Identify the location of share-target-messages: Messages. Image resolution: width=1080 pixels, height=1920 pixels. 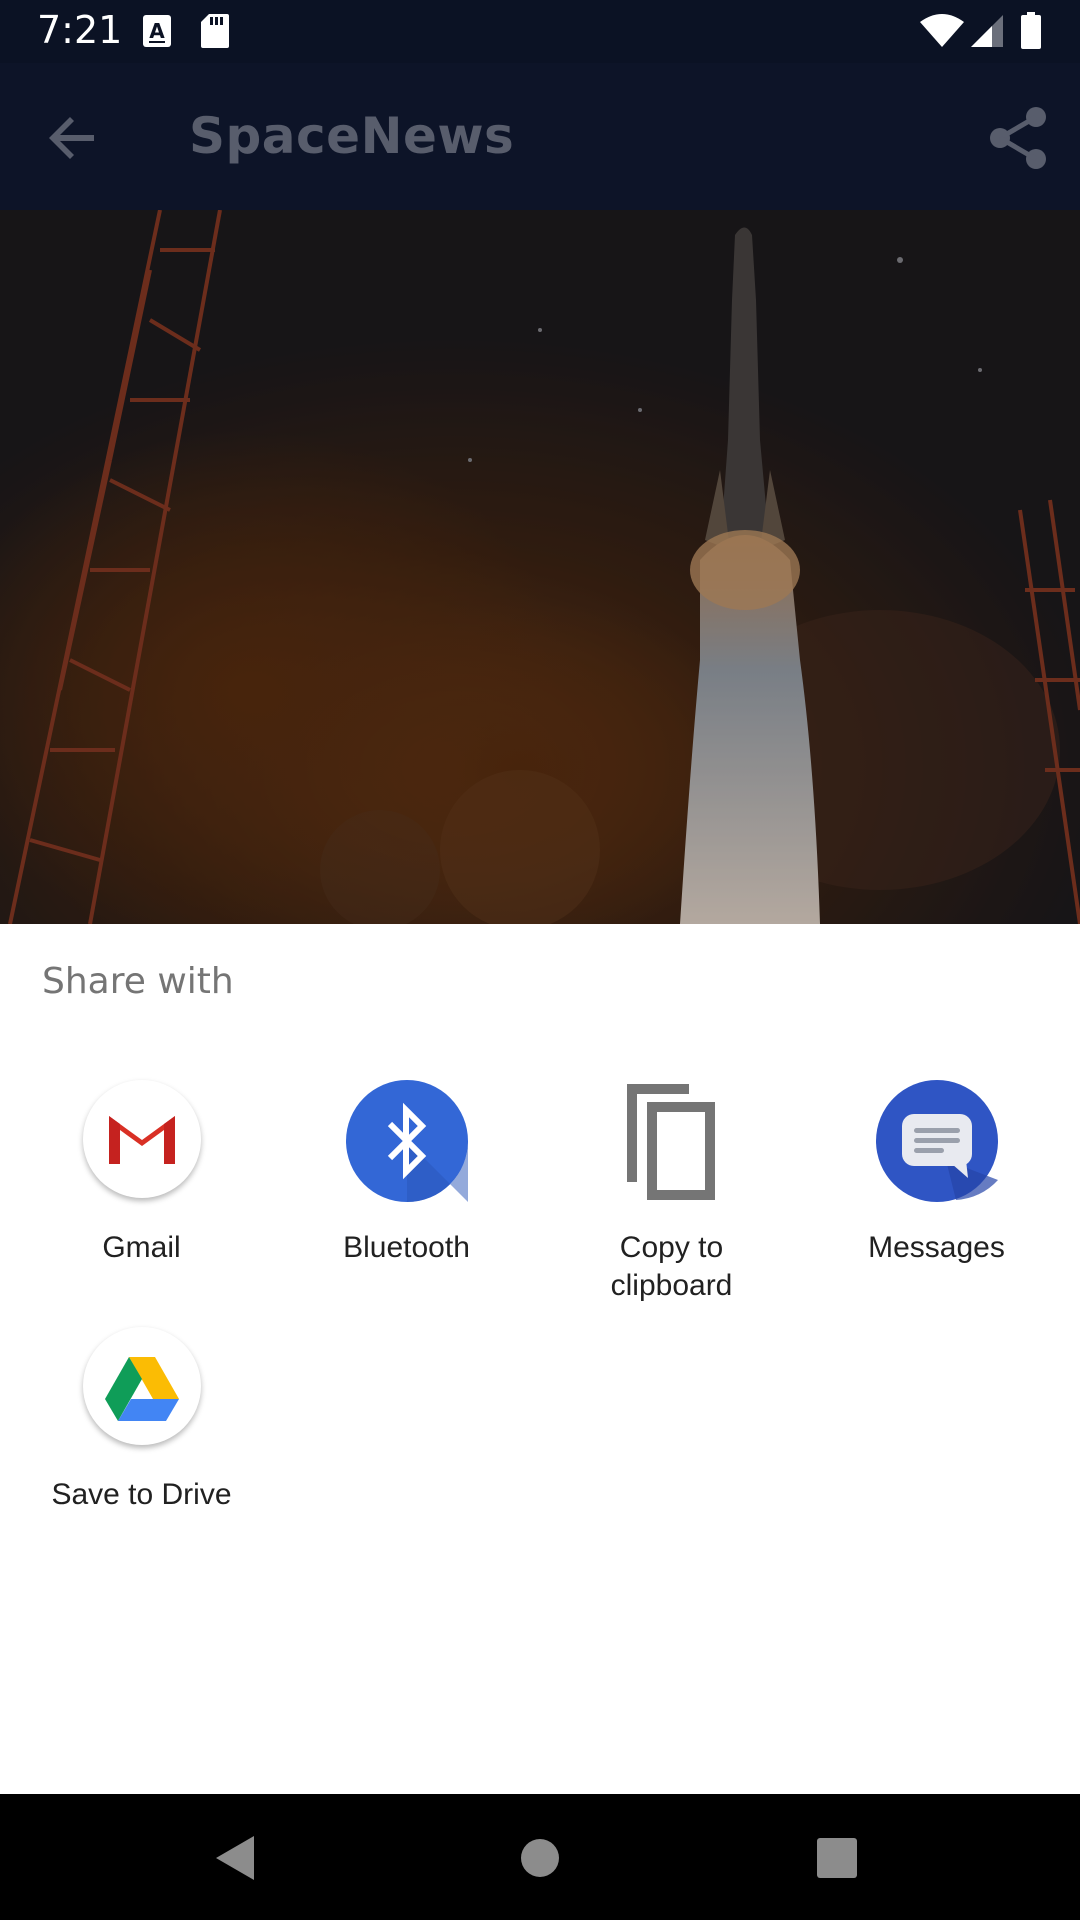
(936, 1173).